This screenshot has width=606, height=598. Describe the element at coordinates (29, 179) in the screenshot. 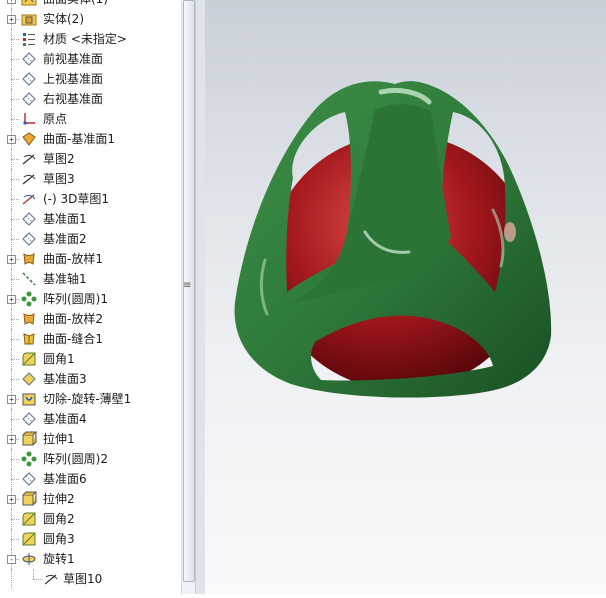

I see `sketch-icon` at that location.